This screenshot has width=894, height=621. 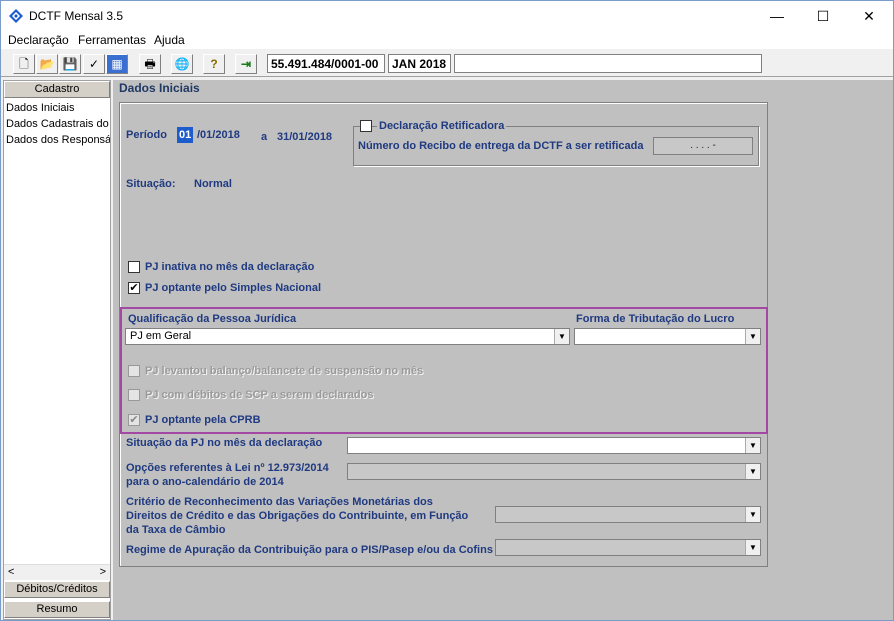 What do you see at coordinates (264, 137) in the screenshot?
I see `periodo-separator: a` at bounding box center [264, 137].